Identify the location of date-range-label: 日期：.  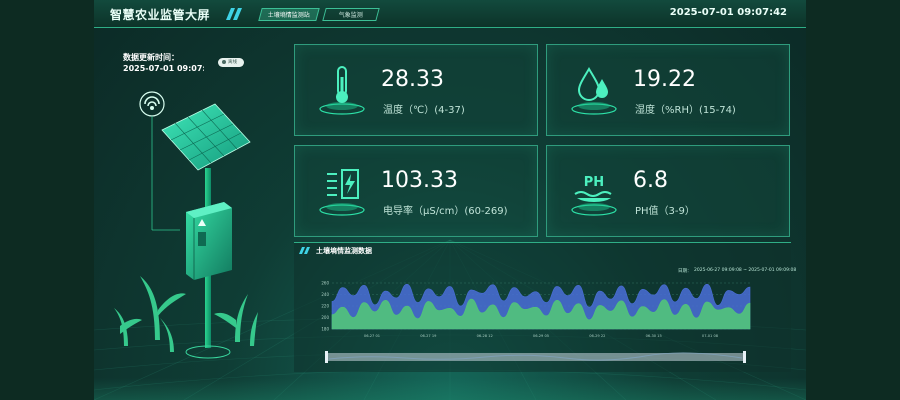
(685, 271).